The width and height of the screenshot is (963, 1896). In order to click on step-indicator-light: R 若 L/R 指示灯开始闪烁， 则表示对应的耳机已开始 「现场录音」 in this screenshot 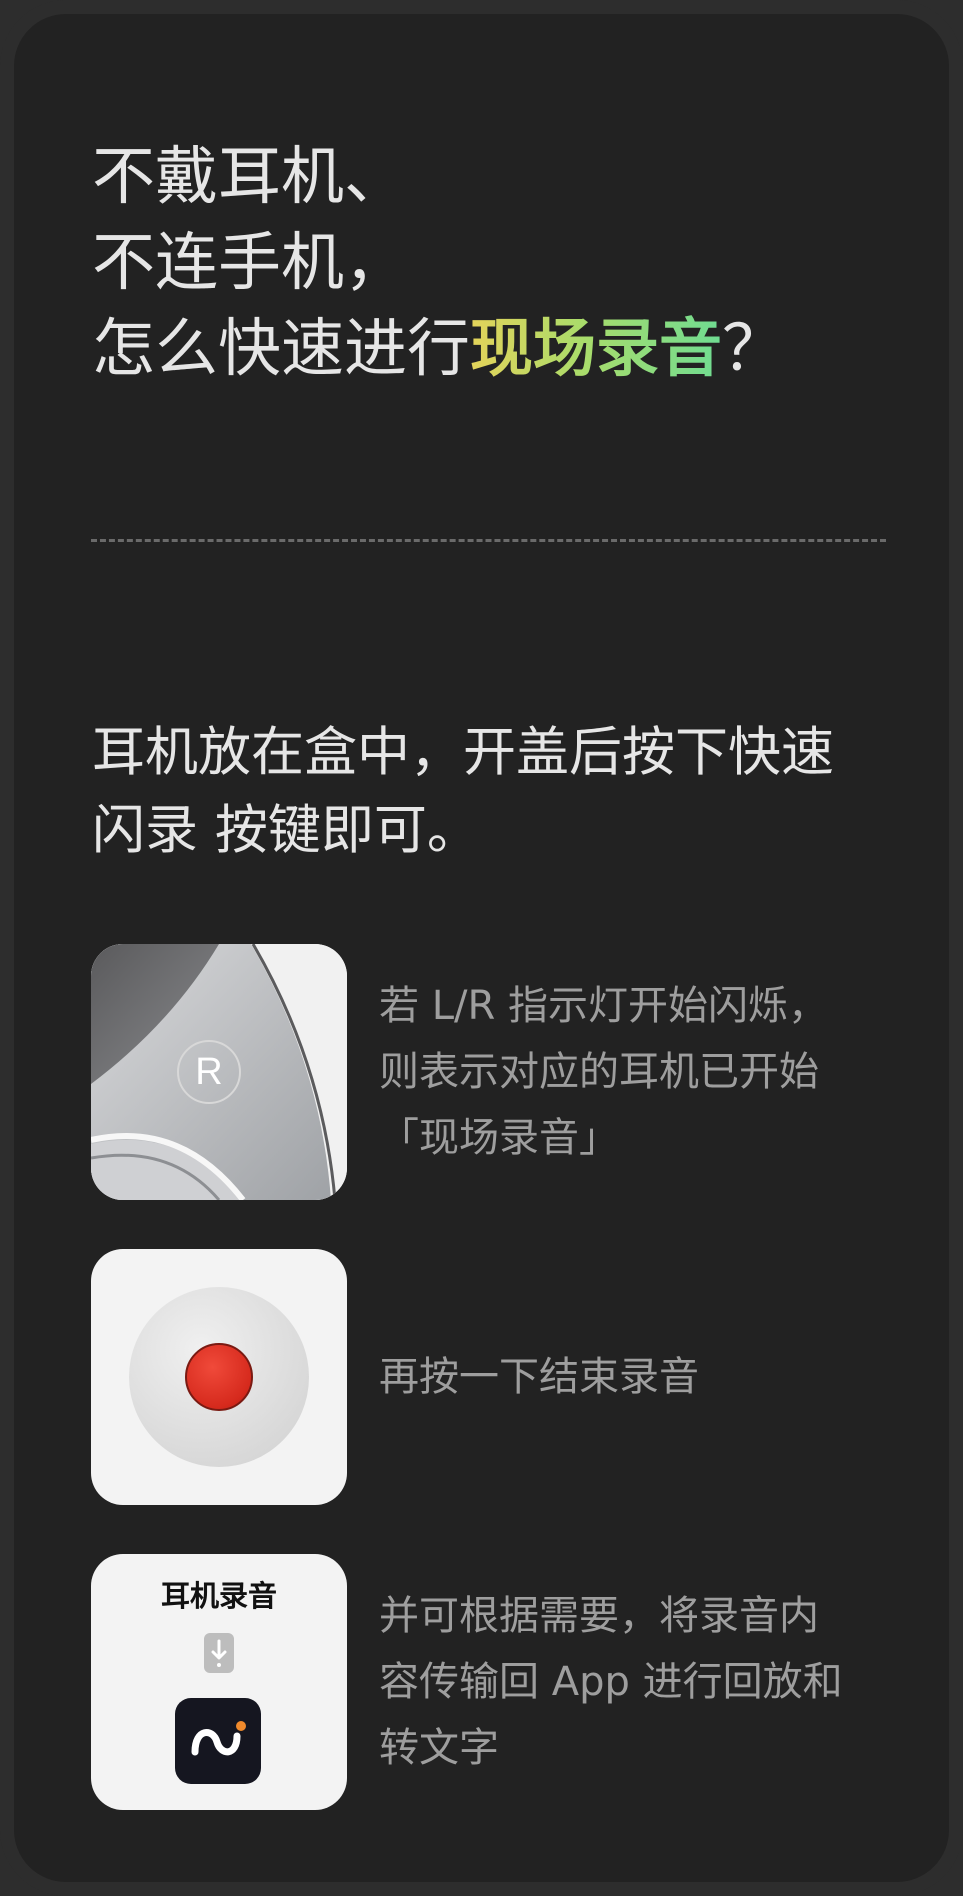, I will do `click(506, 1072)`.